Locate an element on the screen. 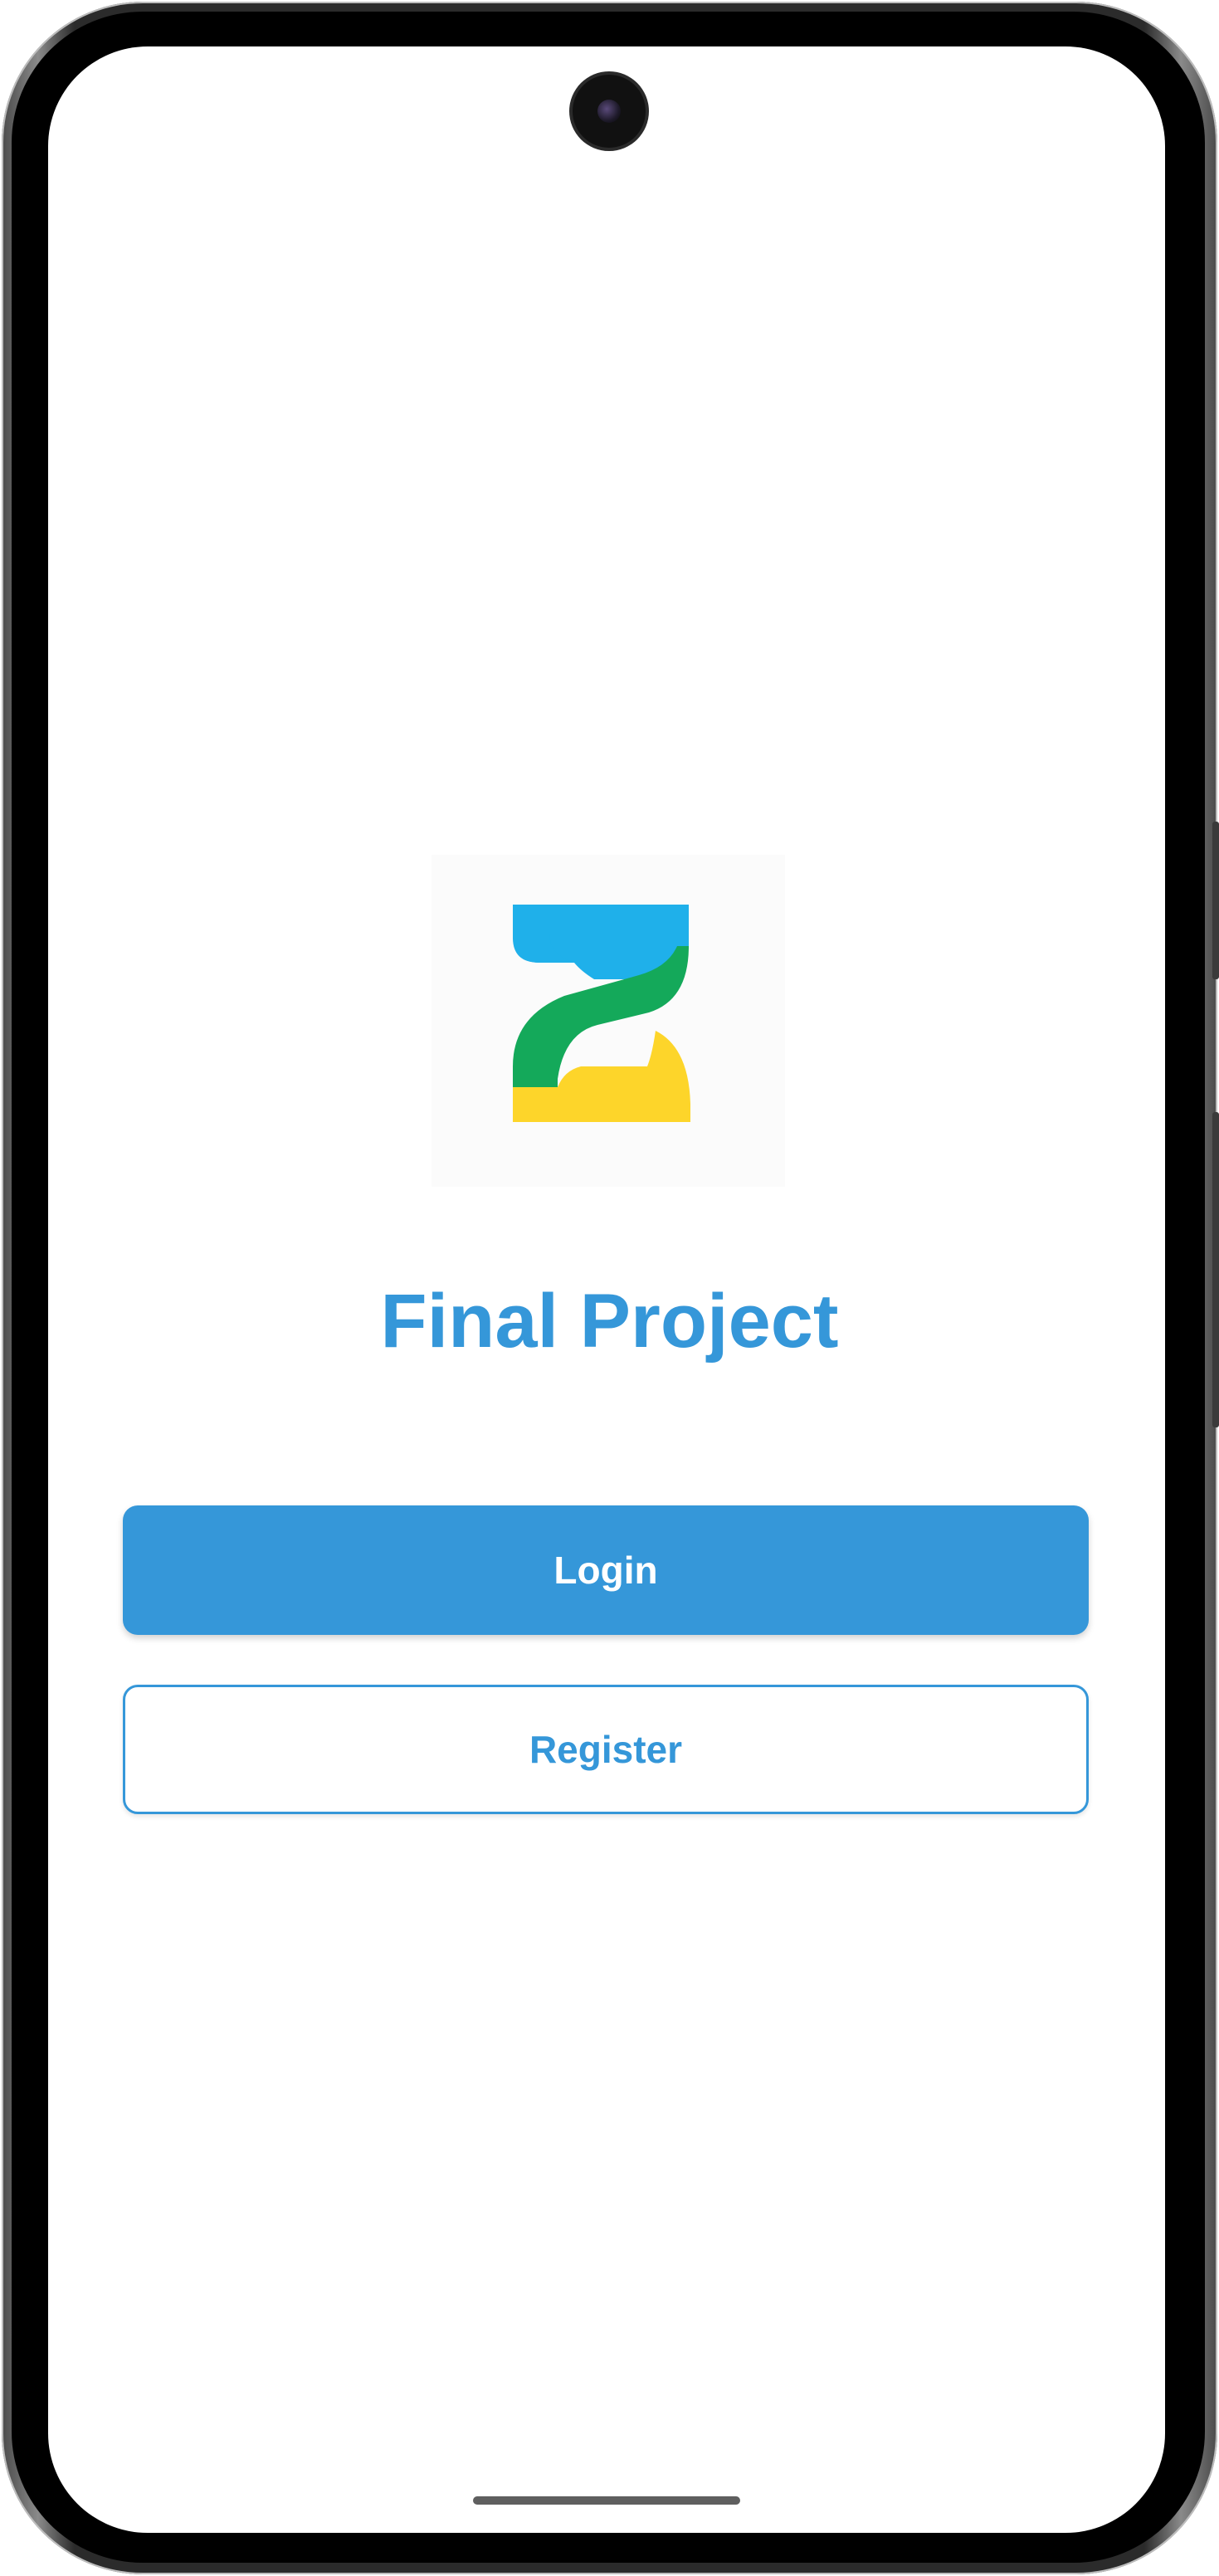  login-button: Login is located at coordinates (606, 1570).